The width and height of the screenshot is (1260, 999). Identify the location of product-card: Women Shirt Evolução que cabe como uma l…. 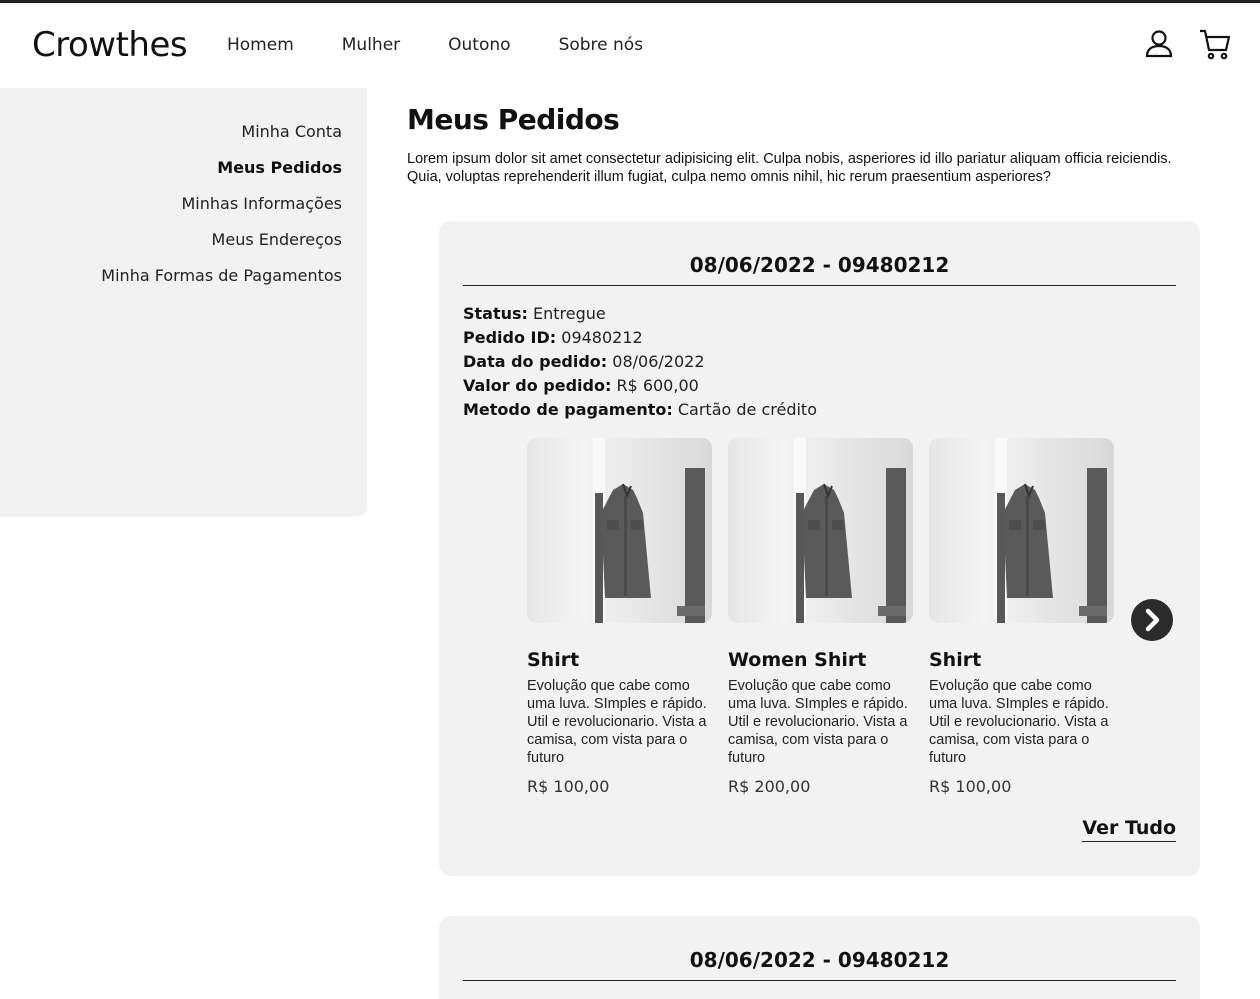
(820, 617).